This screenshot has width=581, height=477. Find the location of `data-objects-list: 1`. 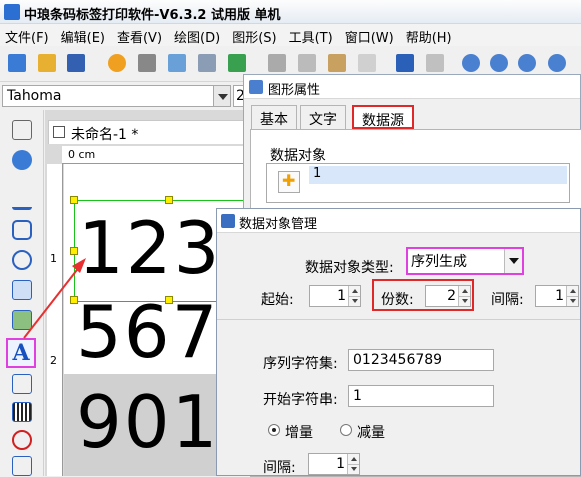

data-objects-list: 1 is located at coordinates (418, 183).